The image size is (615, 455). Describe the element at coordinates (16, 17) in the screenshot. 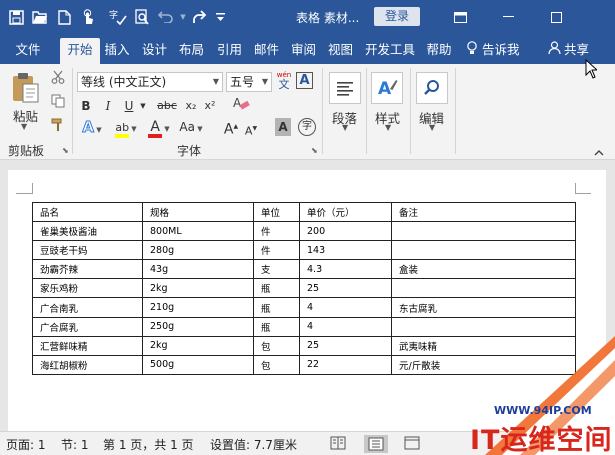

I see `save-icon` at that location.